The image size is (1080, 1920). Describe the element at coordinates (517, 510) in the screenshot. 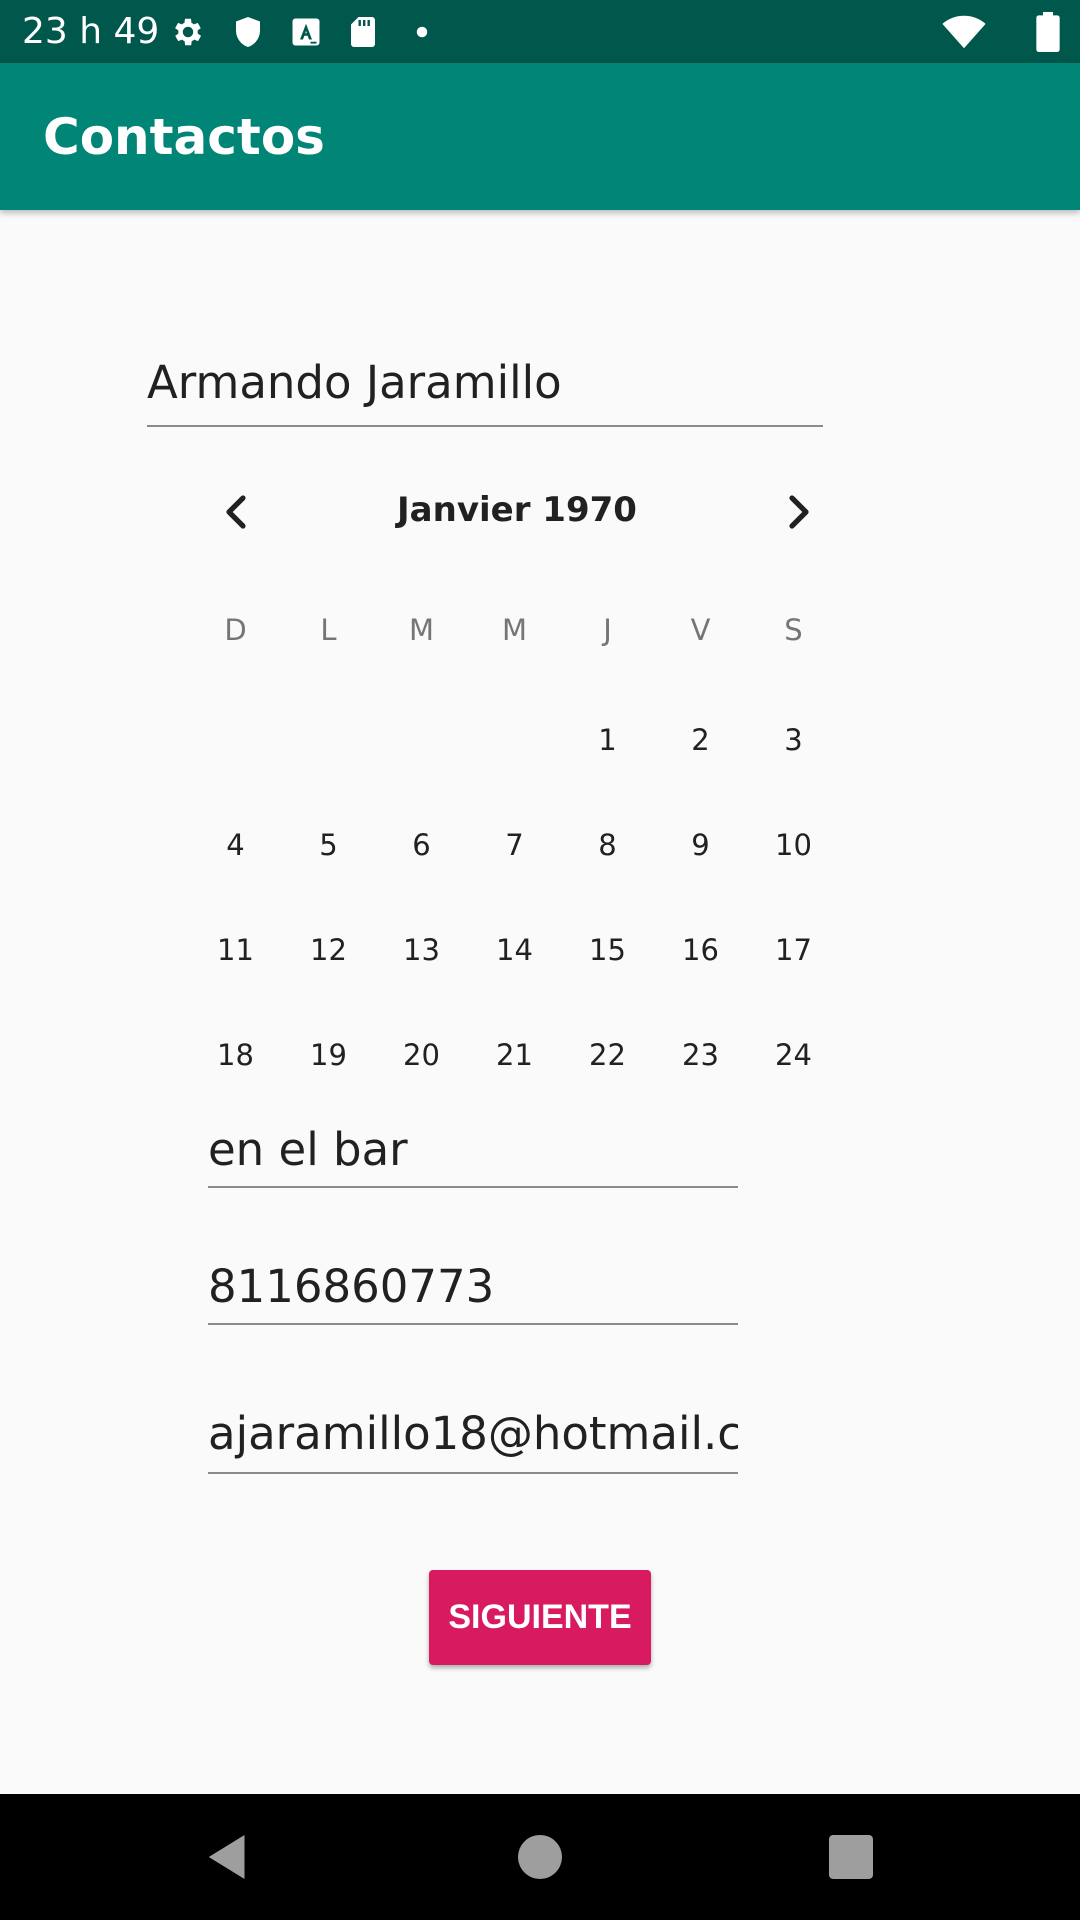

I see `calendar-month-label: Janvier 1970` at that location.